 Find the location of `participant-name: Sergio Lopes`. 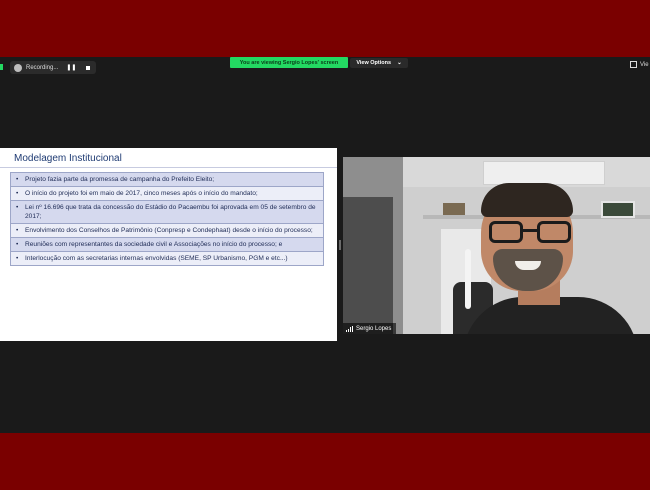

participant-name: Sergio Lopes is located at coordinates (374, 328).